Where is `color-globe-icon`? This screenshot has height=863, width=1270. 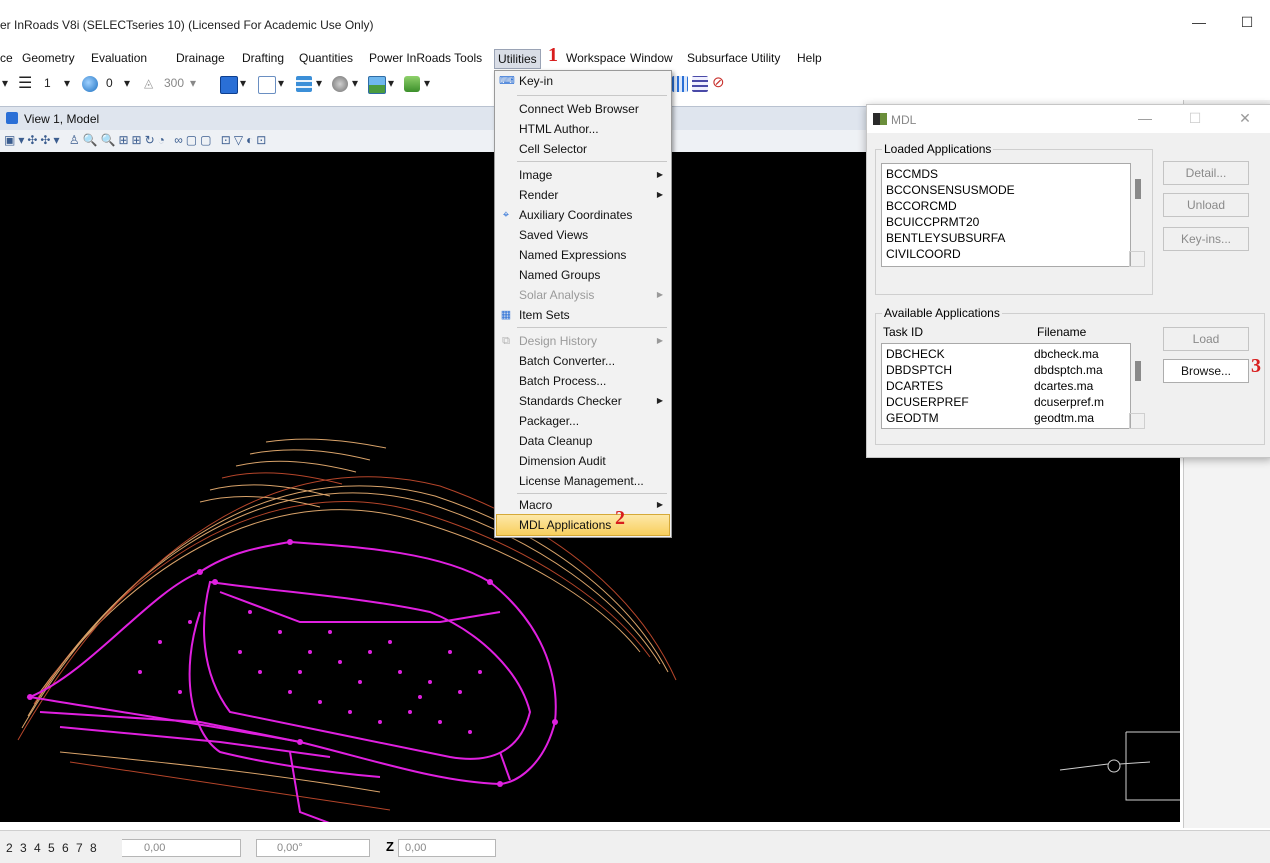
color-globe-icon is located at coordinates (90, 85).